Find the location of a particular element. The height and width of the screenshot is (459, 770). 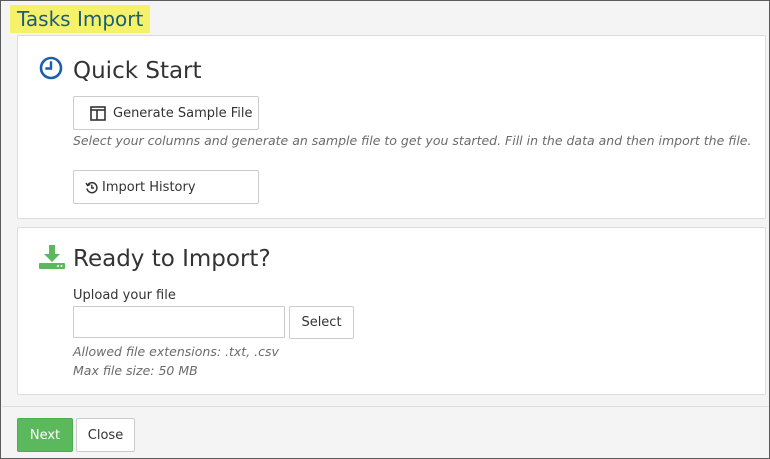

allowed-extensions-text: Allowed file extensions: .txt, .csv is located at coordinates (176, 351).